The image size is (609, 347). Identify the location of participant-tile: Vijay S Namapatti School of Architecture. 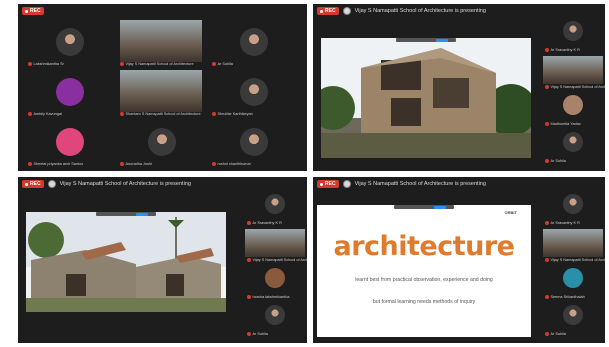
(162, 45).